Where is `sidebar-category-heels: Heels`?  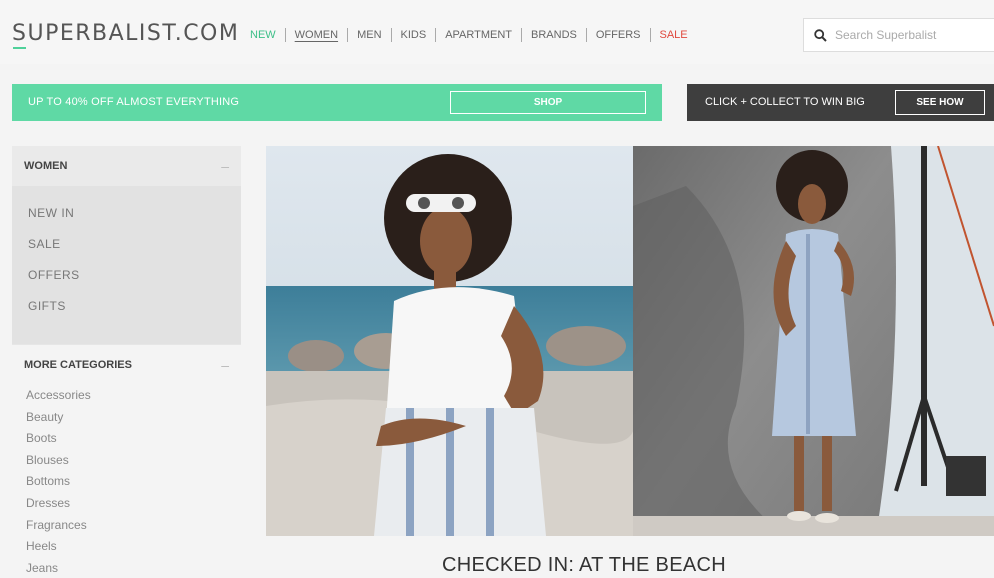
sidebar-category-heels: Heels is located at coordinates (126, 550).